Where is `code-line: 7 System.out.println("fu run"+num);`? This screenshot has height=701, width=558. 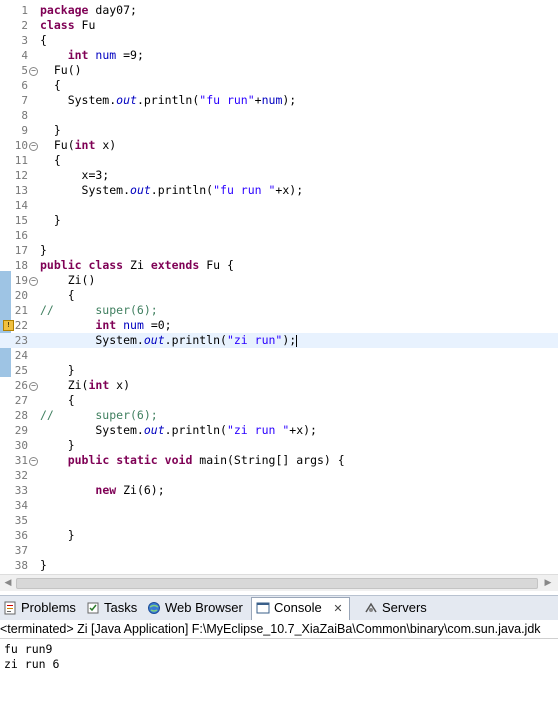 code-line: 7 System.out.println("fu run"+num); is located at coordinates (279, 100).